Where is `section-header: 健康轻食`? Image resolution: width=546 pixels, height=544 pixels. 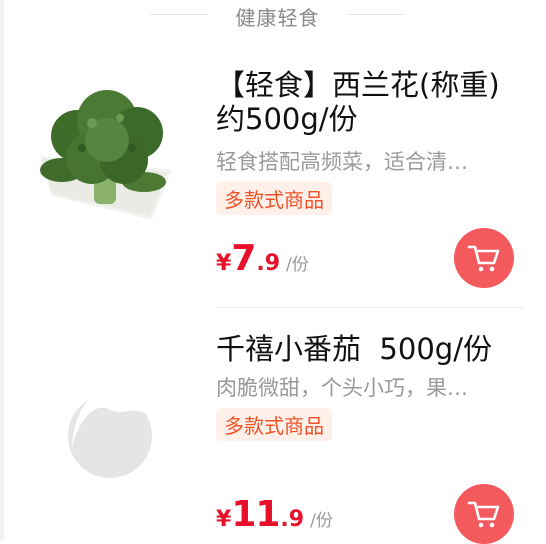 section-header: 健康轻食 is located at coordinates (277, 15).